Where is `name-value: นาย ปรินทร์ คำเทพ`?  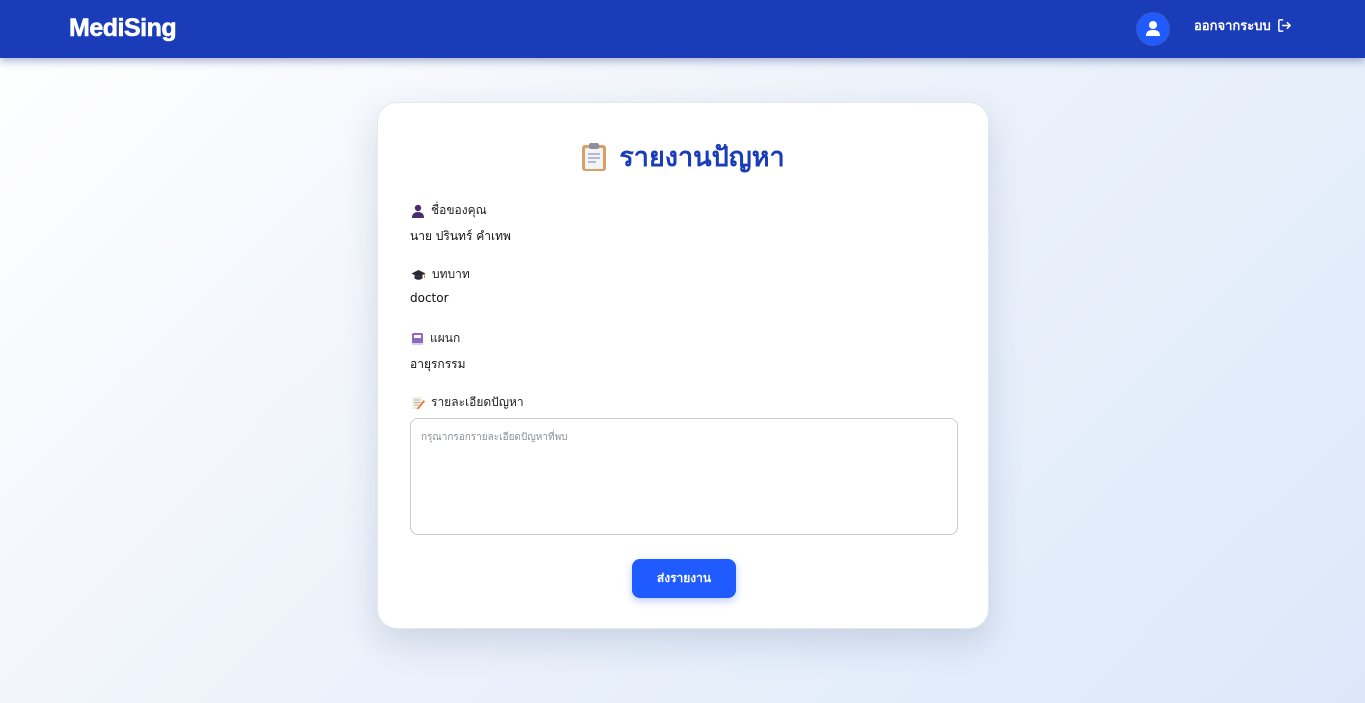 name-value: นาย ปรินทร์ คำเทพ is located at coordinates (460, 236).